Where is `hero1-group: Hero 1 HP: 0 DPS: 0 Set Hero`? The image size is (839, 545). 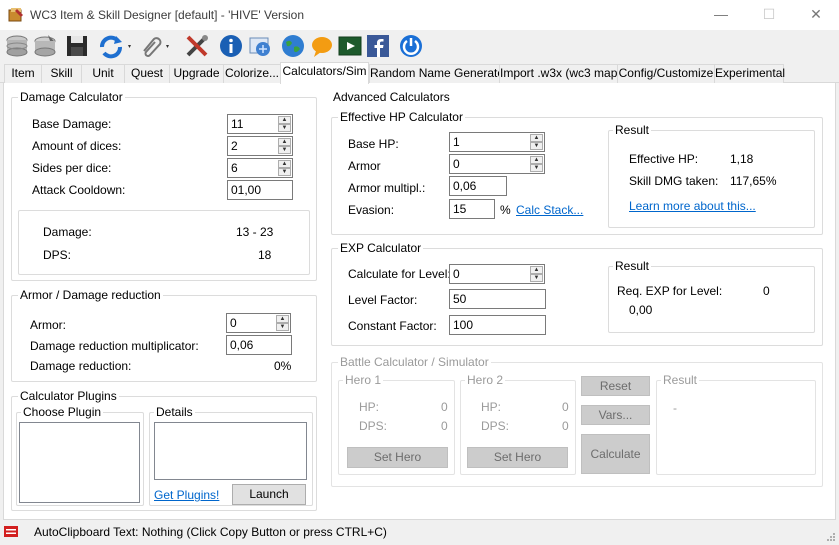 hero1-group: Hero 1 HP: 0 DPS: 0 Set Hero is located at coordinates (396, 424).